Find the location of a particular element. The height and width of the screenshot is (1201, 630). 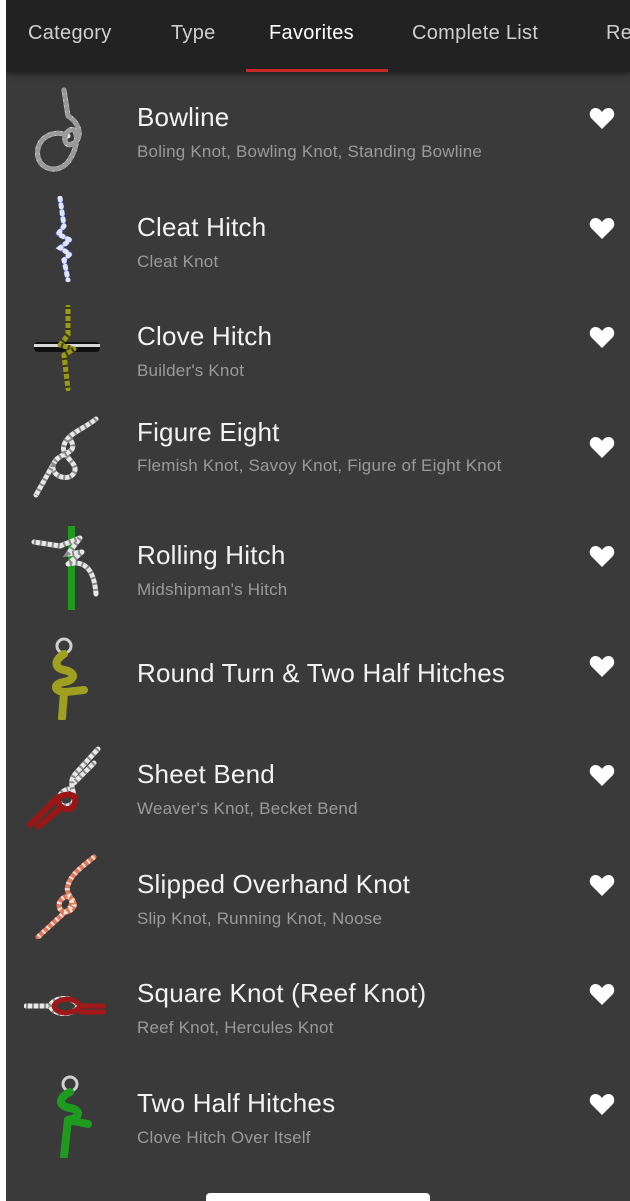

list-item: Two Half Hitches Clove Hitch Over Itself is located at coordinates (318, 1113).